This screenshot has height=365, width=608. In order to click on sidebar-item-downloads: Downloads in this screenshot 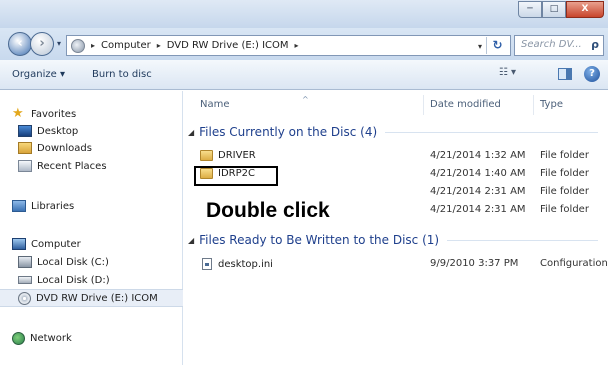, I will do `click(109, 148)`.